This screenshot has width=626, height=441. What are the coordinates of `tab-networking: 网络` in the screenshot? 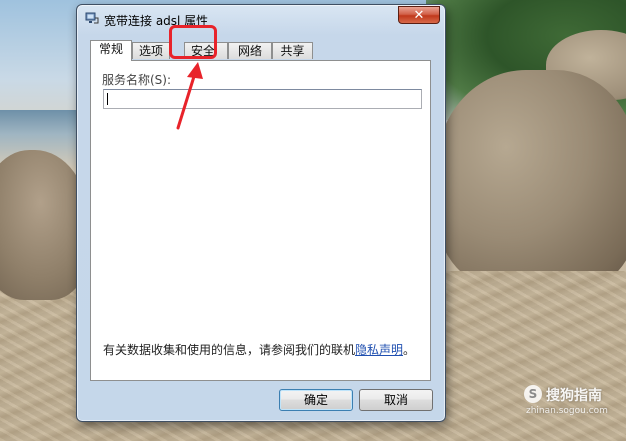 It's located at (250, 50).